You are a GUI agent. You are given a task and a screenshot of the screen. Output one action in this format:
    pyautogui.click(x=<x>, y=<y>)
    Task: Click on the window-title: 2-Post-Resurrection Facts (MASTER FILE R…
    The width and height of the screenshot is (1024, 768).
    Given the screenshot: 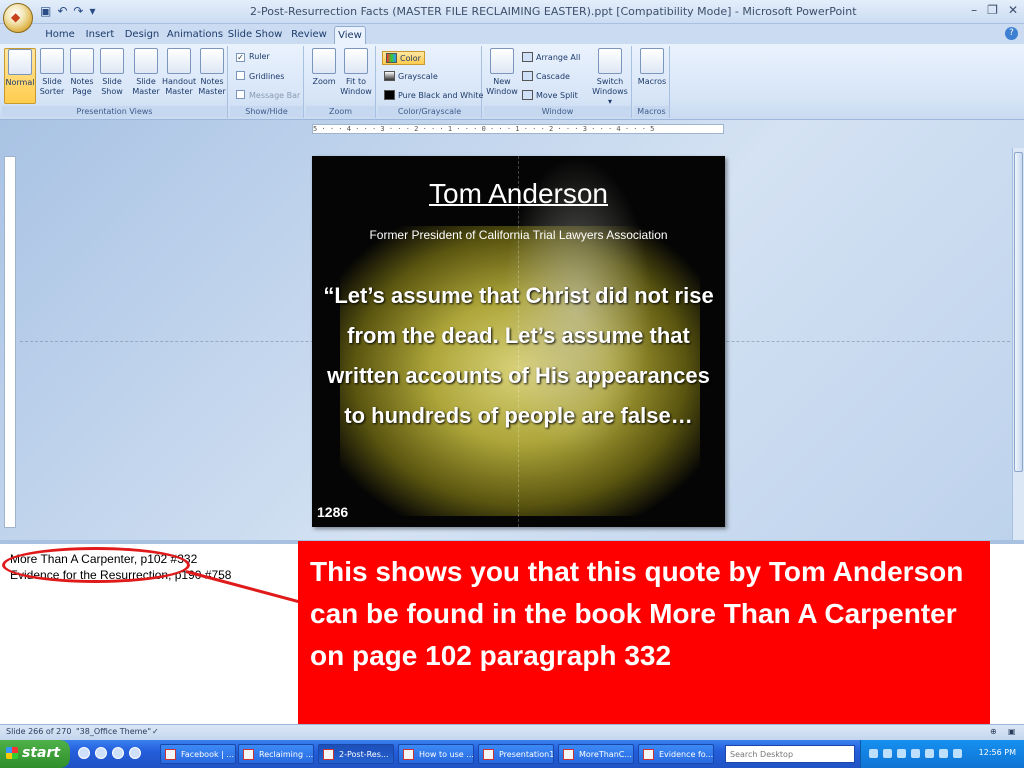 What is the action you would take?
    pyautogui.click(x=553, y=11)
    